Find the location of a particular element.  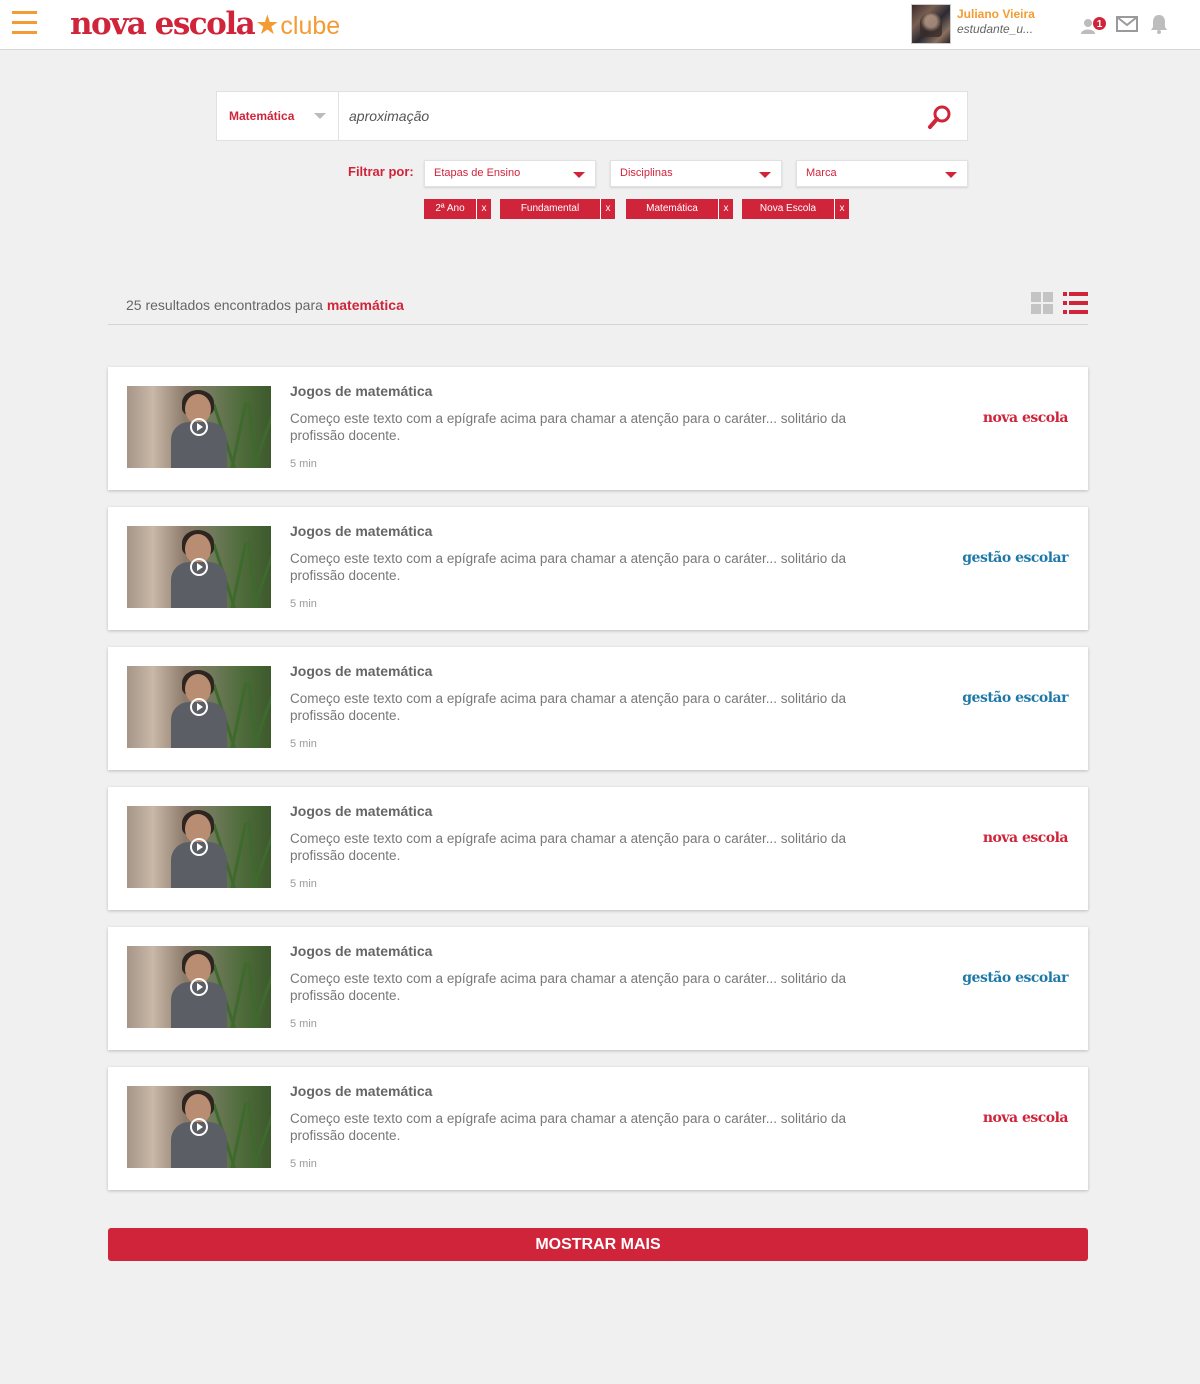

friend-requests-badge: 1 is located at coordinates (1099, 23).